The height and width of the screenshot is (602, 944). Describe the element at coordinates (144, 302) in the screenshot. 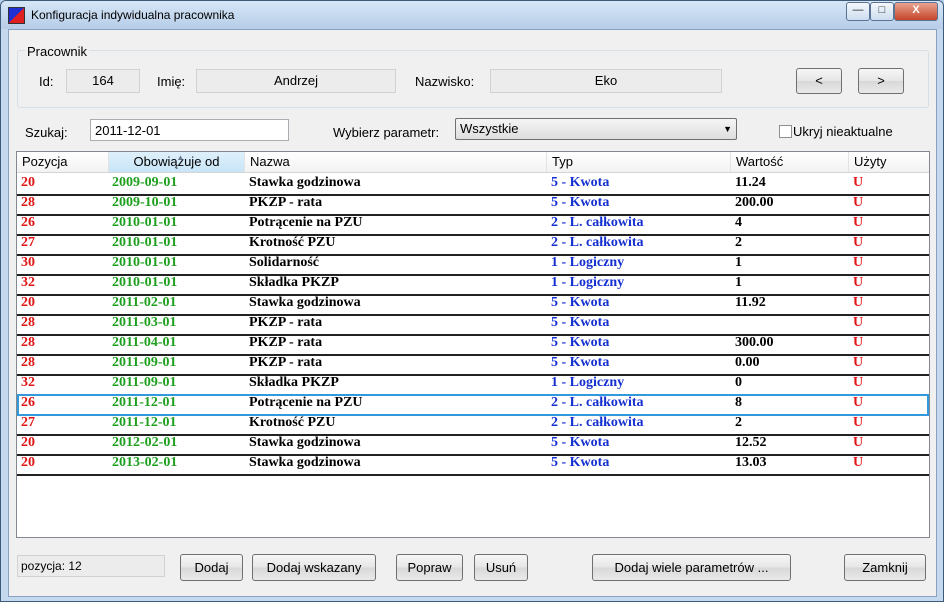

I see `cell-valid-from: 2011-02-01` at that location.